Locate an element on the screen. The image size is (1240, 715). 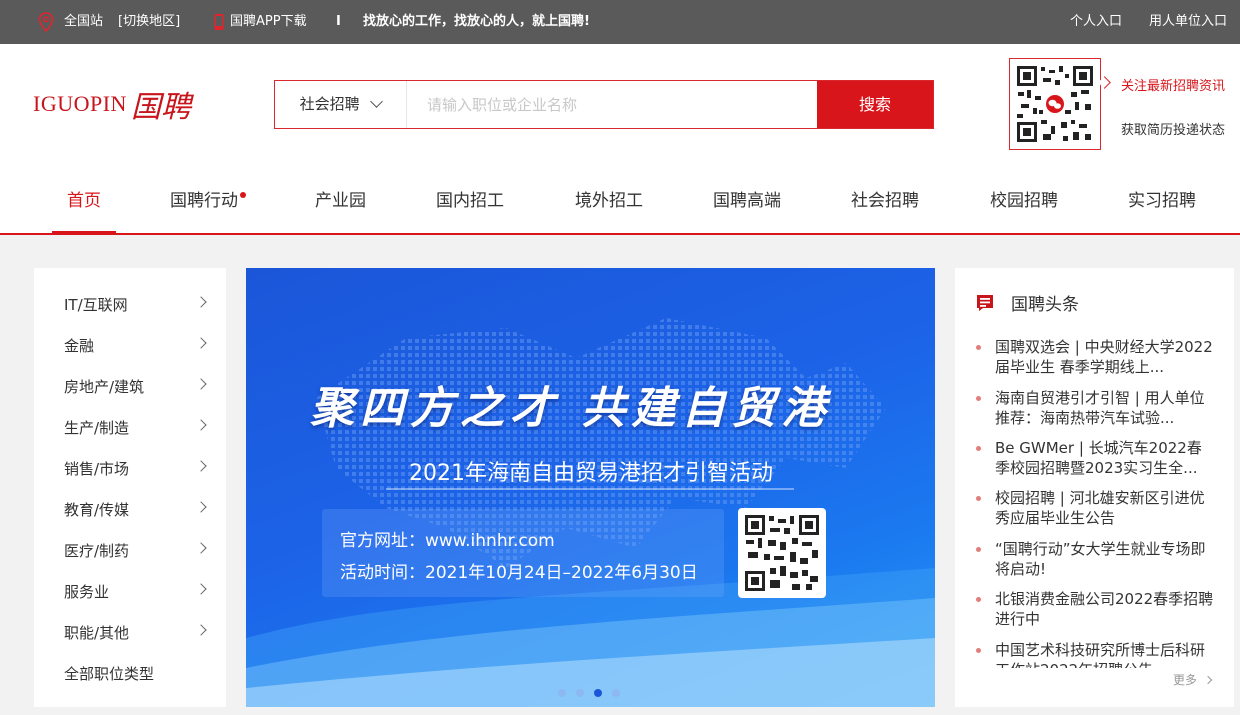
station-label: 全国站 is located at coordinates (84, 21).